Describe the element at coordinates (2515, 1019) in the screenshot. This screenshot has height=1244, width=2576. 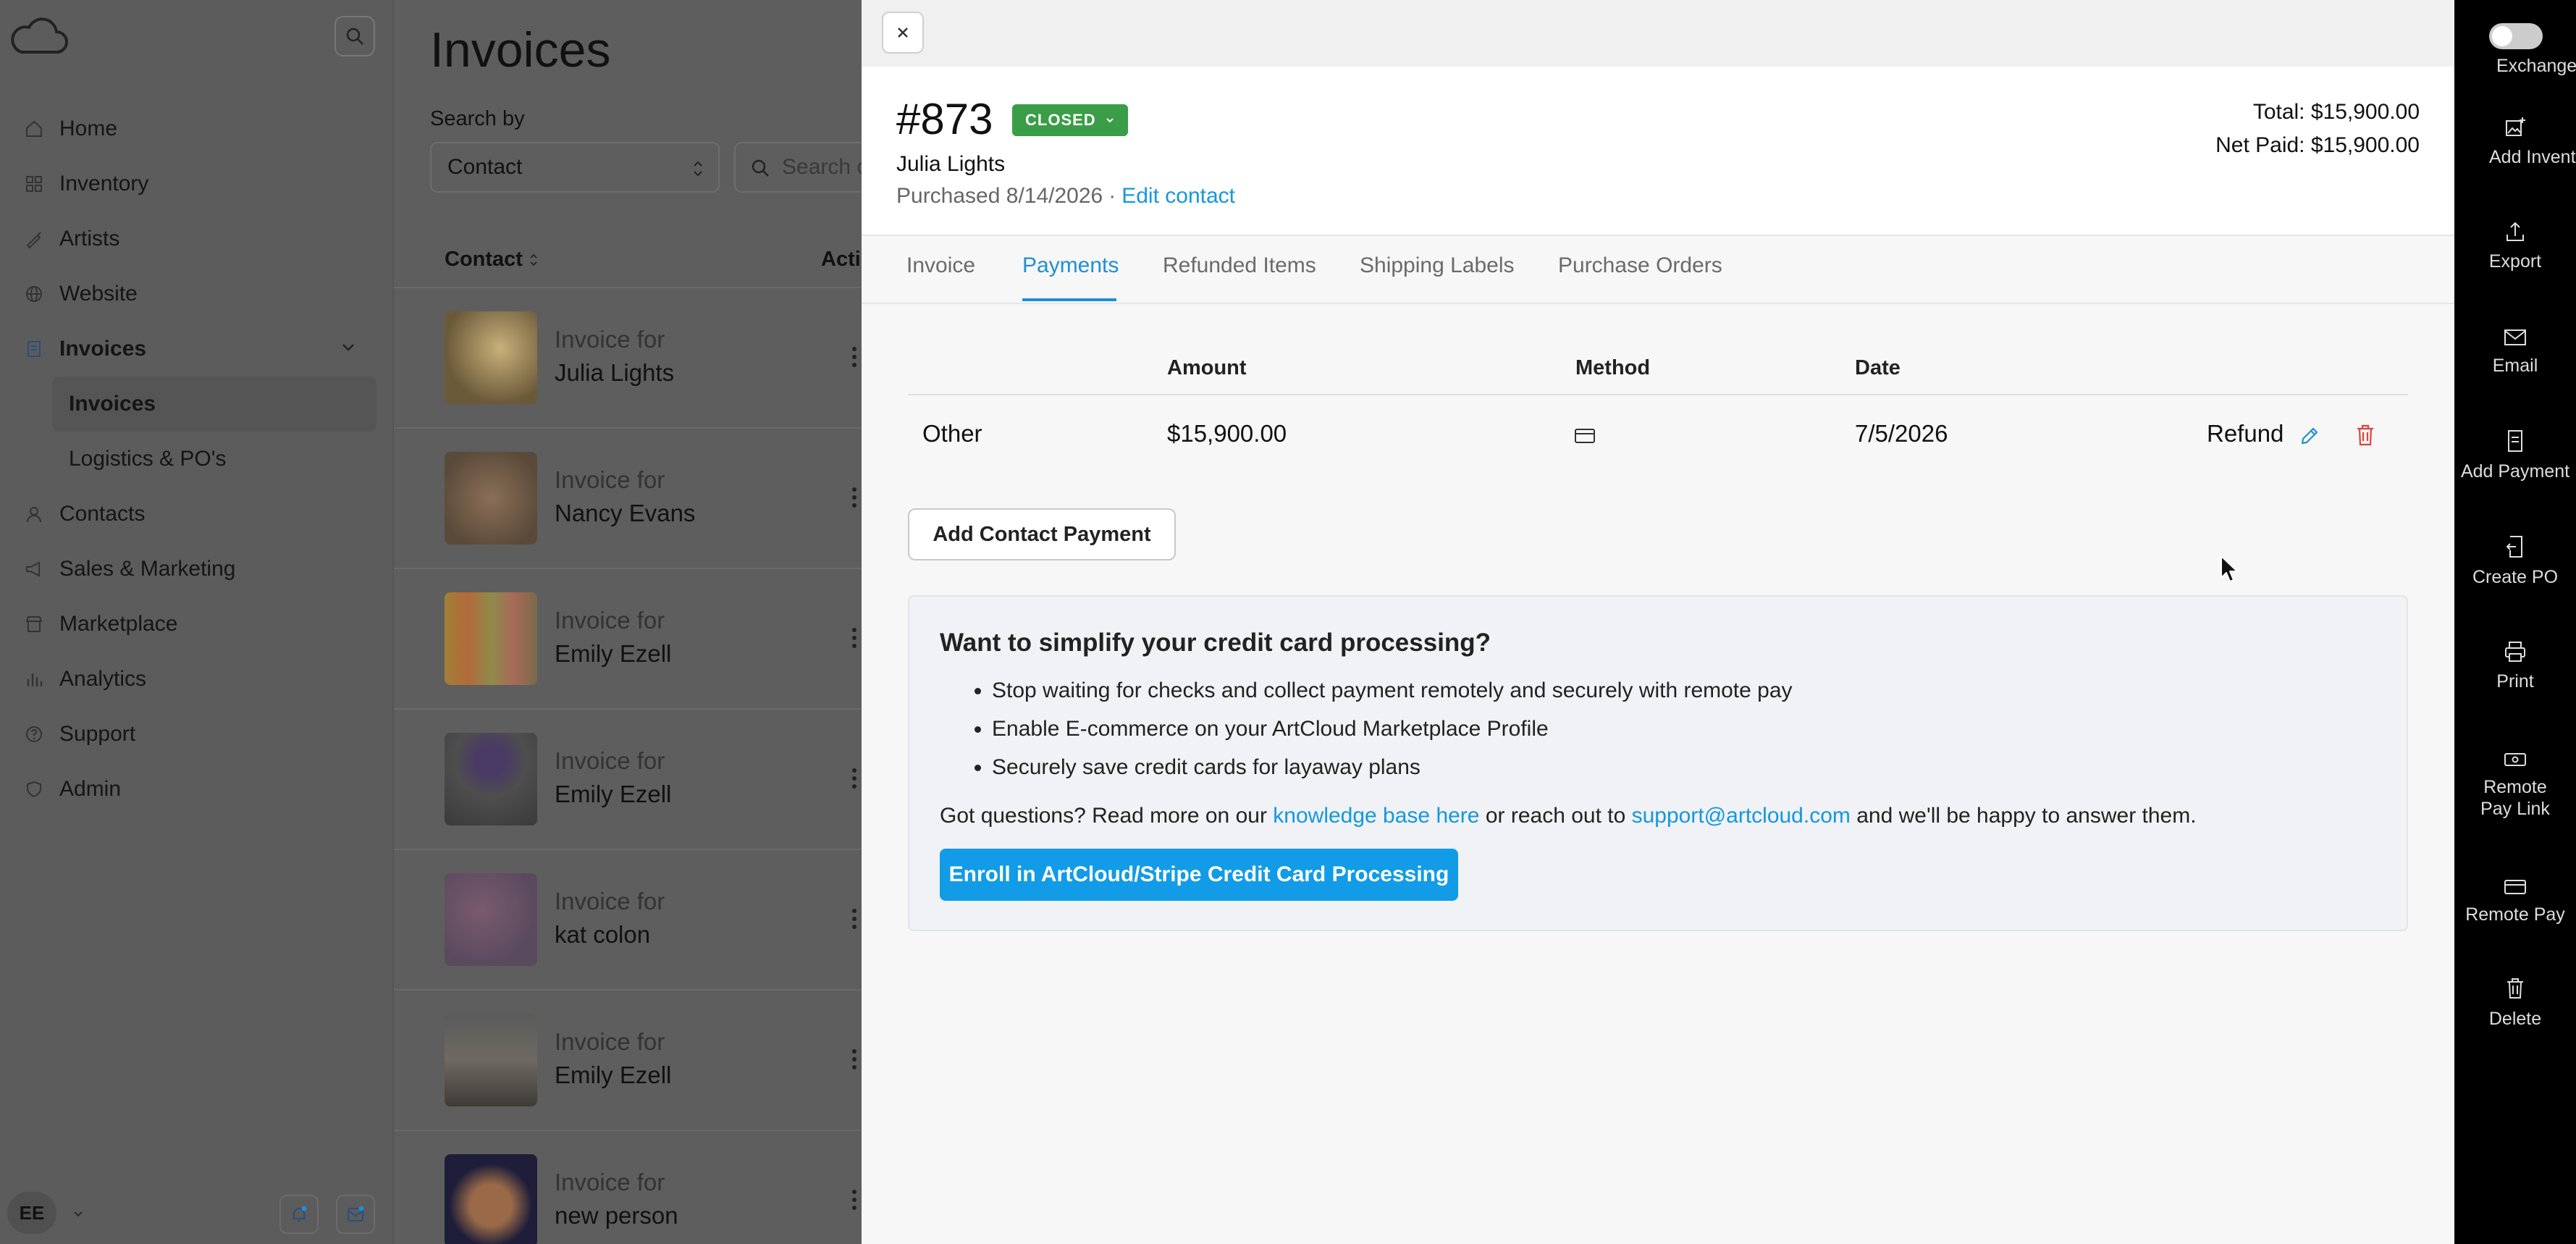
I see `rail-label: Delete` at that location.